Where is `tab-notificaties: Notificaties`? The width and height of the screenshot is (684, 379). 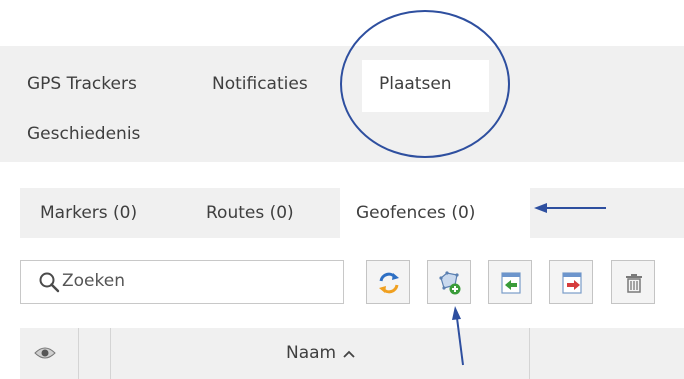 tab-notificaties: Notificaties is located at coordinates (260, 84).